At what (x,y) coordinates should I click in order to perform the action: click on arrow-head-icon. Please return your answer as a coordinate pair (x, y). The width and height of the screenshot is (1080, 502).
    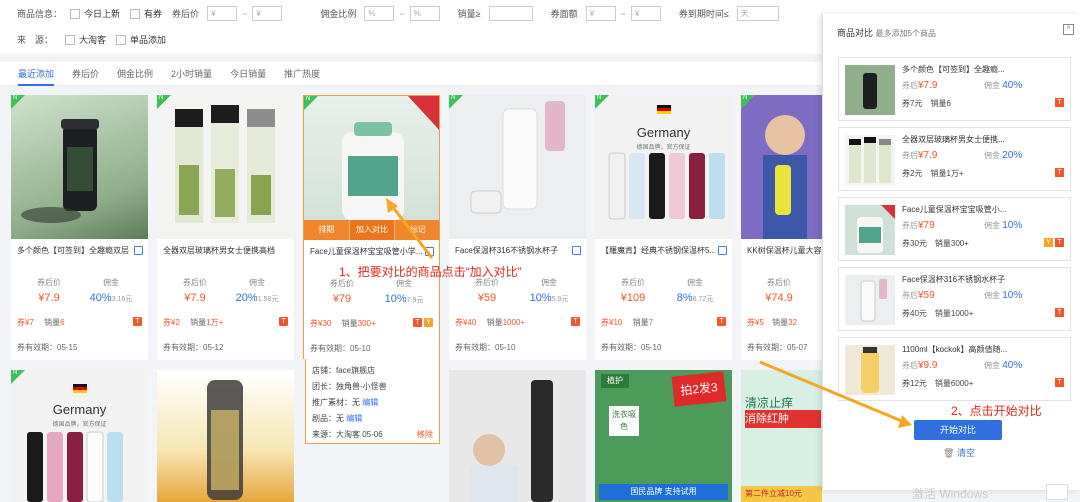
    Looking at the image, I should click on (905, 421).